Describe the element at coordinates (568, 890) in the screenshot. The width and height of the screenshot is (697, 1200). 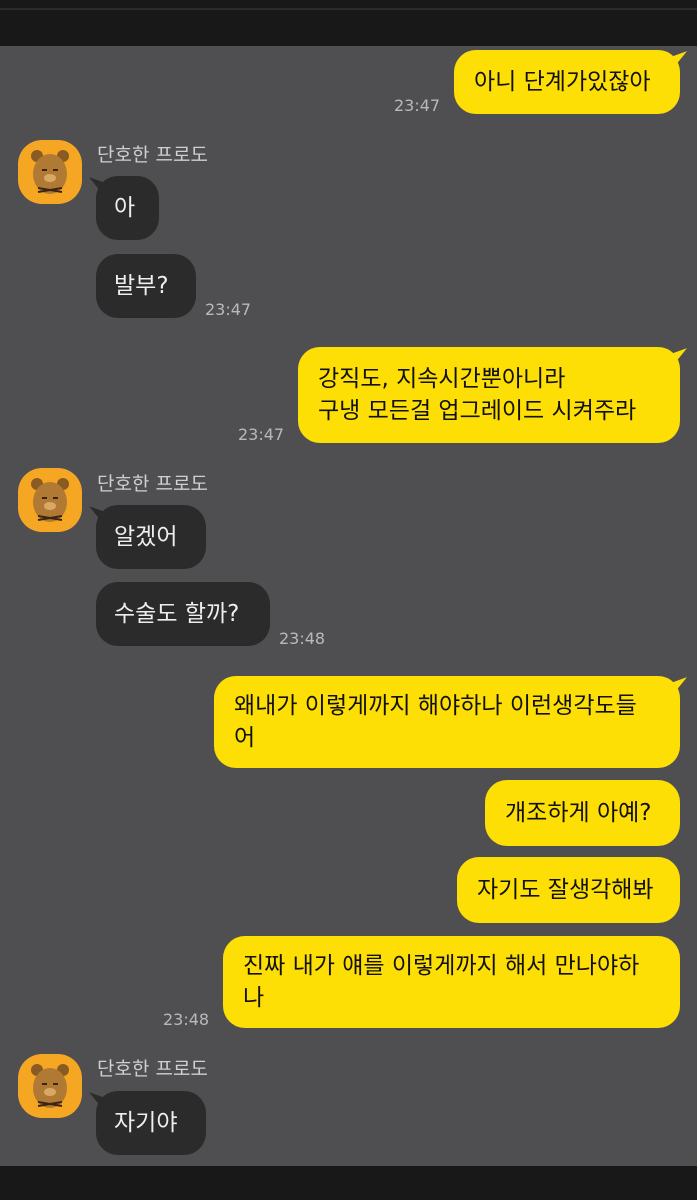
I see `outgoing-message: 자기도 잘생각해봐` at that location.